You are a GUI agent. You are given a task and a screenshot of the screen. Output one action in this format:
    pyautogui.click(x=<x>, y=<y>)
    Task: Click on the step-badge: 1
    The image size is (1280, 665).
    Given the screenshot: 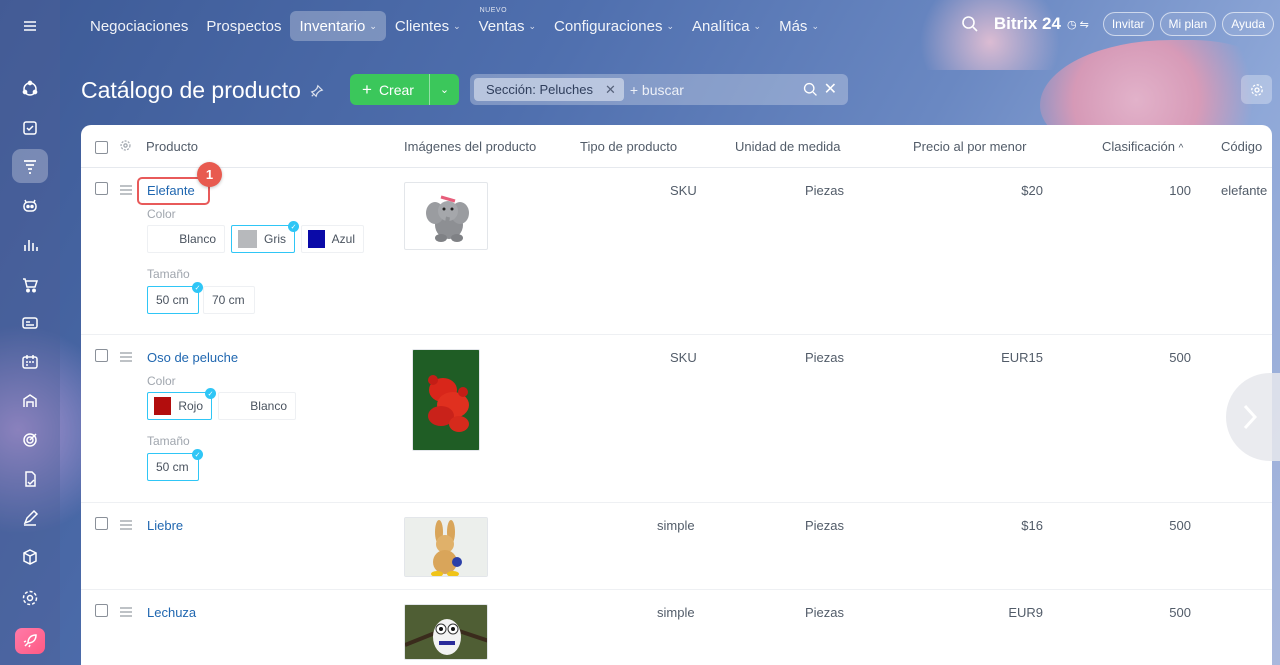 What is the action you would take?
    pyautogui.click(x=209, y=174)
    